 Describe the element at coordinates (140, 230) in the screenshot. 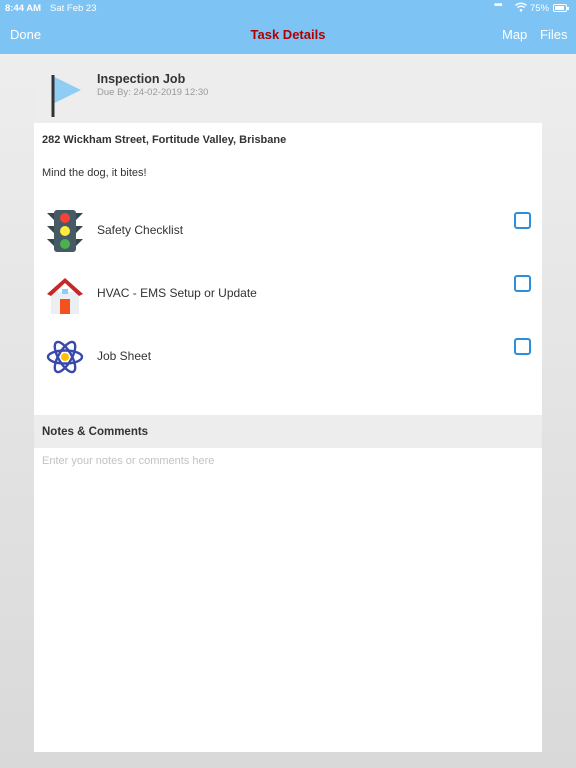

I see `task-label: Safety Checklist` at that location.